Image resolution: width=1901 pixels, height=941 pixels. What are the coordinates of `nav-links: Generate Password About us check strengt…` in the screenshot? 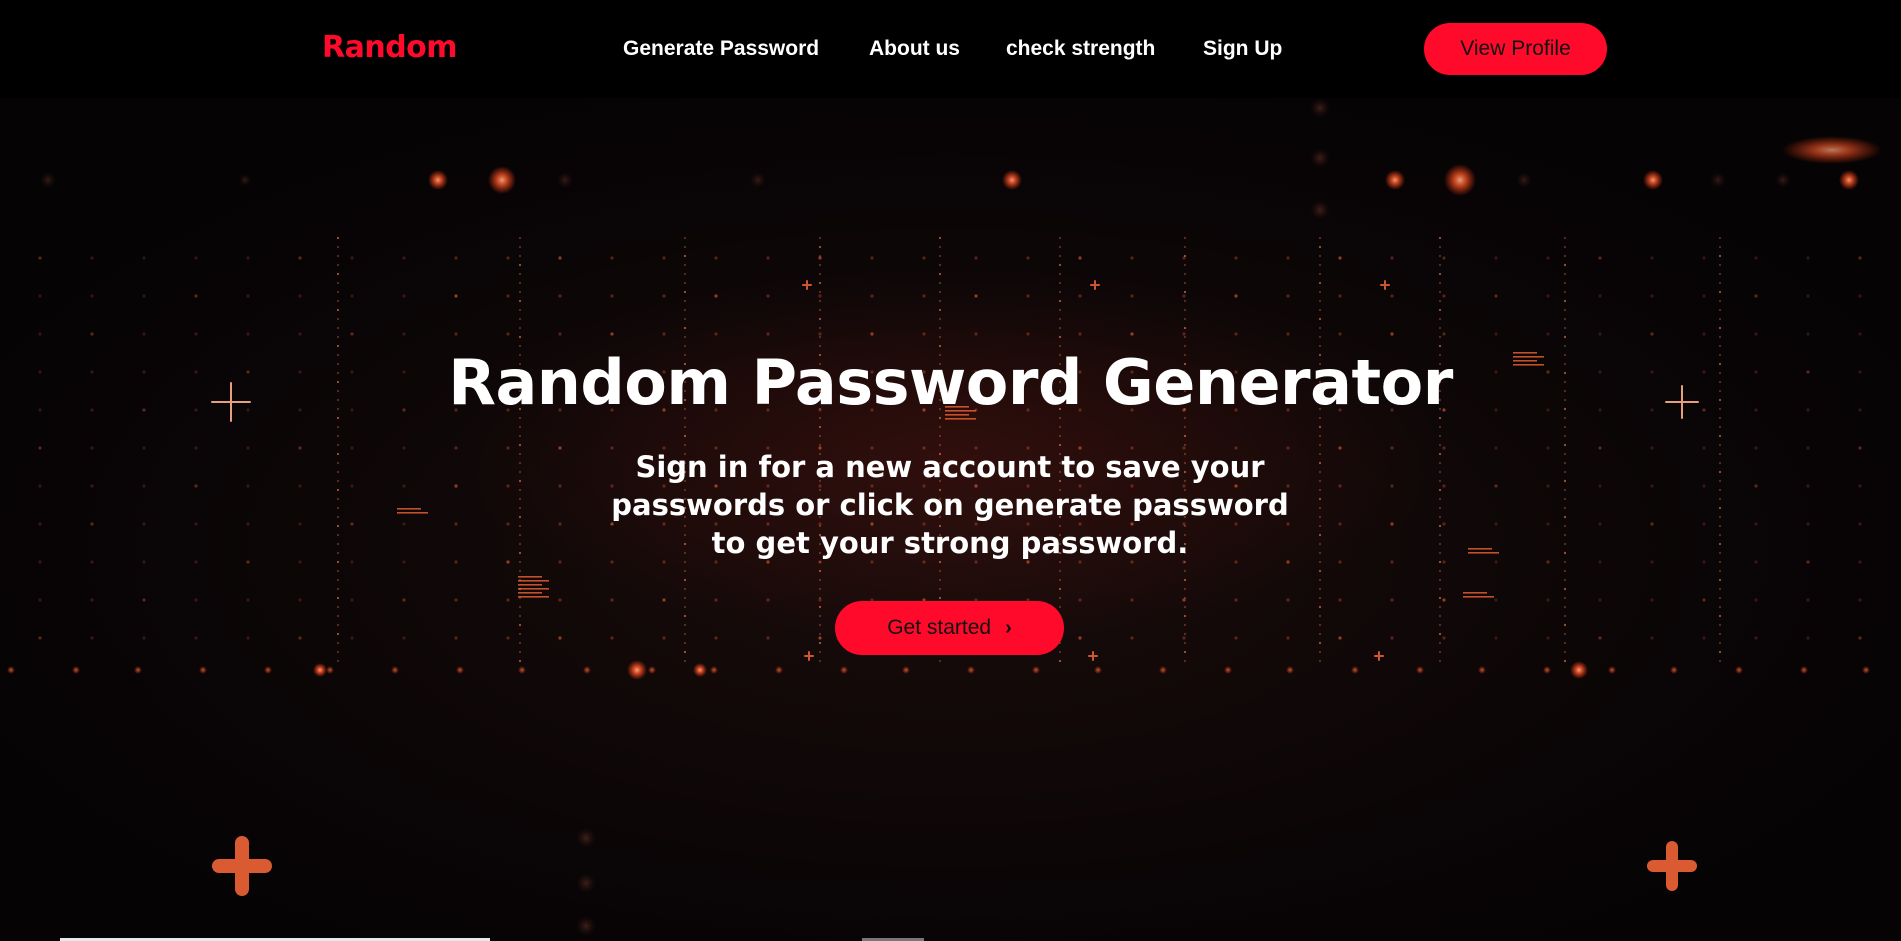 It's located at (950, 51).